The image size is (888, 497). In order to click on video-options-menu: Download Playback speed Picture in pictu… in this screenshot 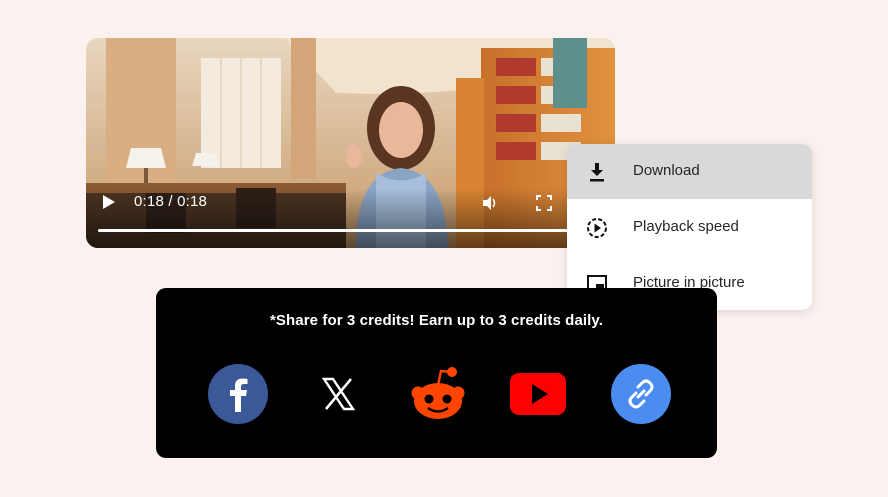, I will do `click(689, 227)`.